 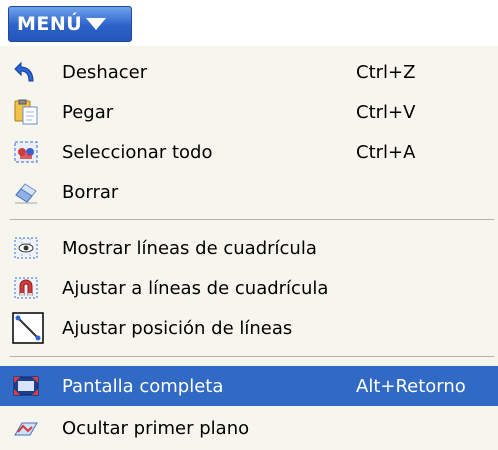 I want to click on chevron-down-icon, so click(x=96, y=24).